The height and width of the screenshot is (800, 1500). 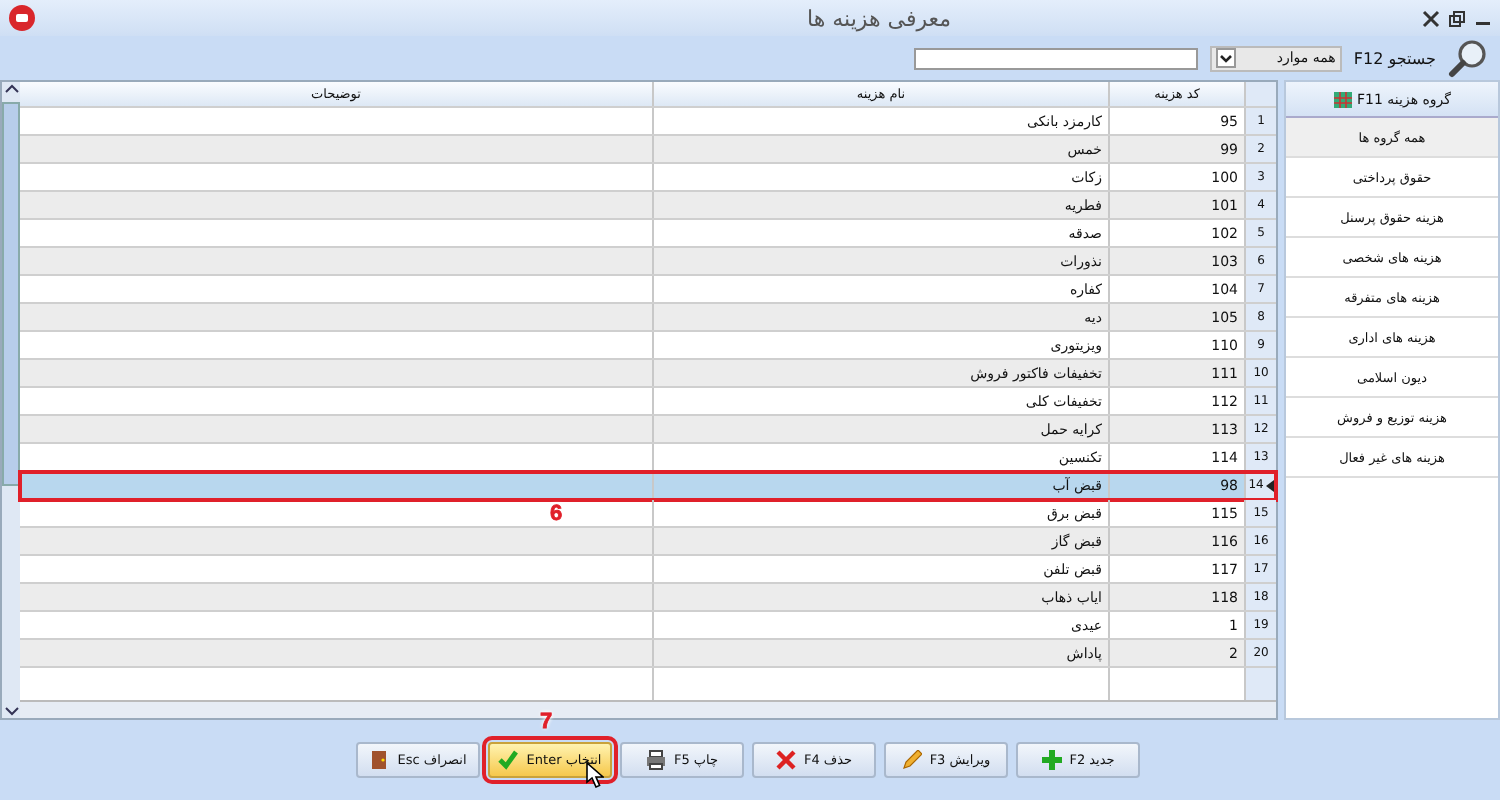 What do you see at coordinates (508, 760) in the screenshot?
I see `checkmark-icon` at bounding box center [508, 760].